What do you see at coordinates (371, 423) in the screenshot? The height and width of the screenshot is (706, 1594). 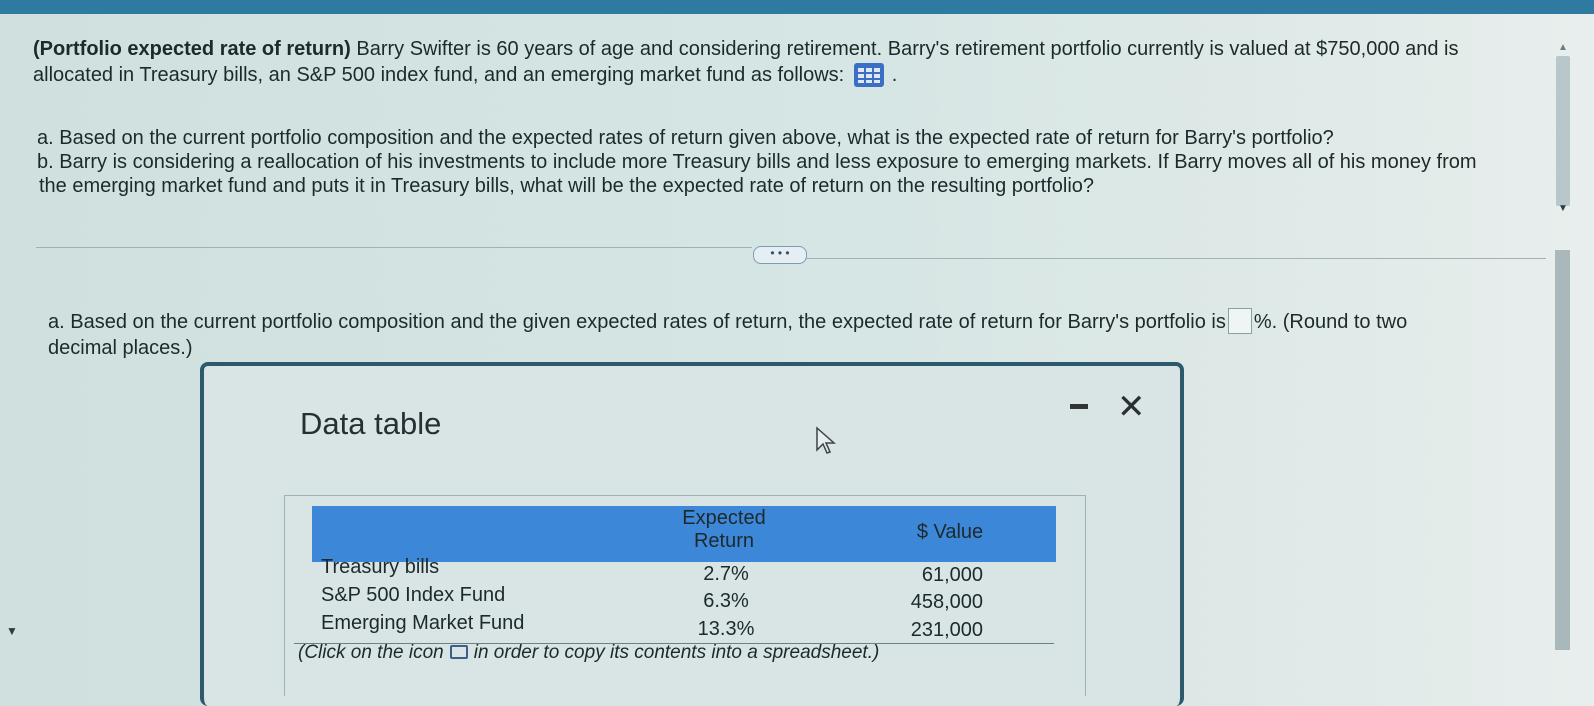 I see `dialog-title: Data table` at bounding box center [371, 423].